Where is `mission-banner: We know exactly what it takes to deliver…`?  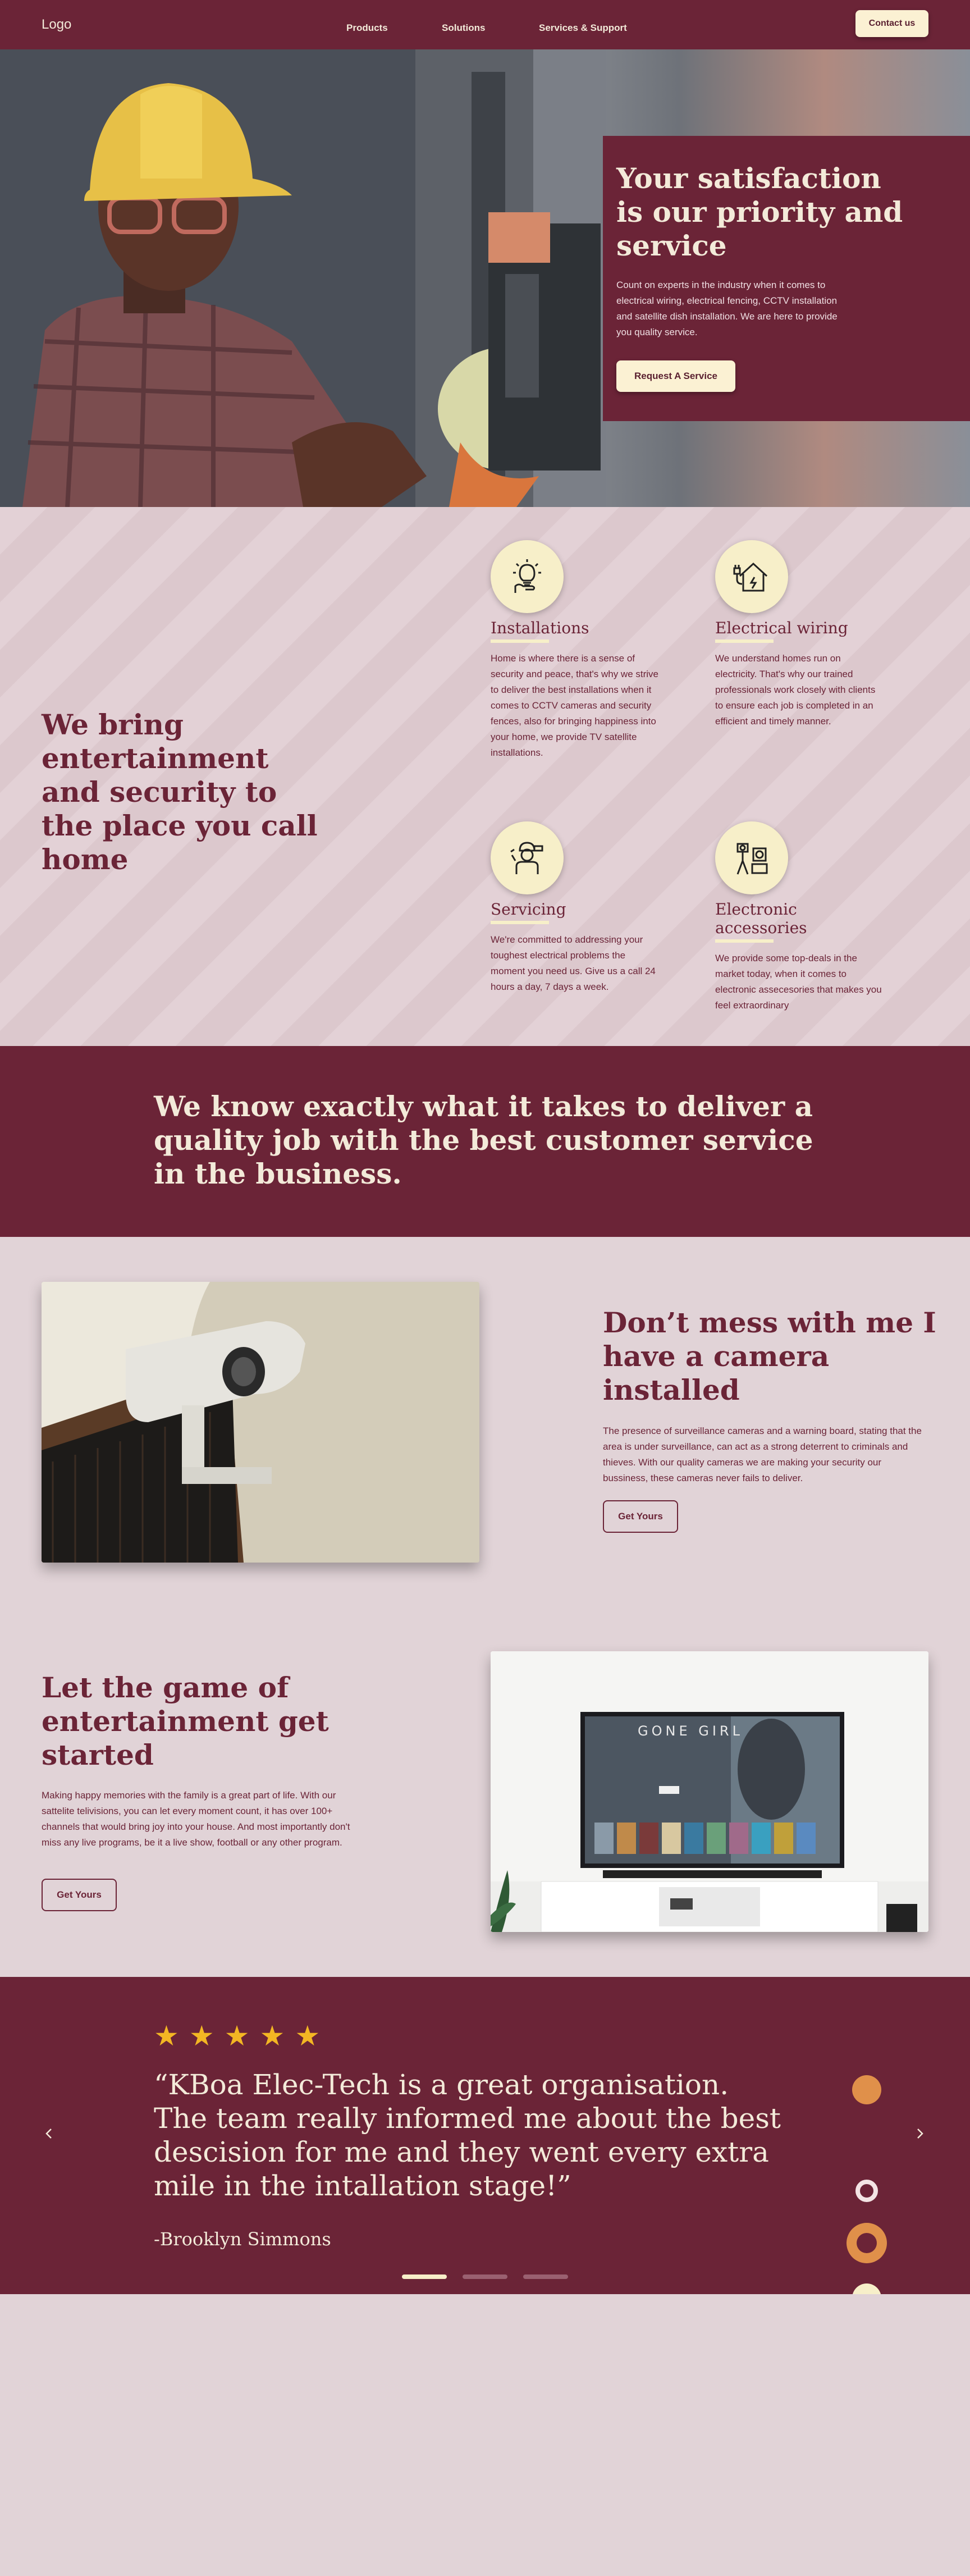
mission-banner: We know exactly what it takes to deliver… is located at coordinates (485, 1141).